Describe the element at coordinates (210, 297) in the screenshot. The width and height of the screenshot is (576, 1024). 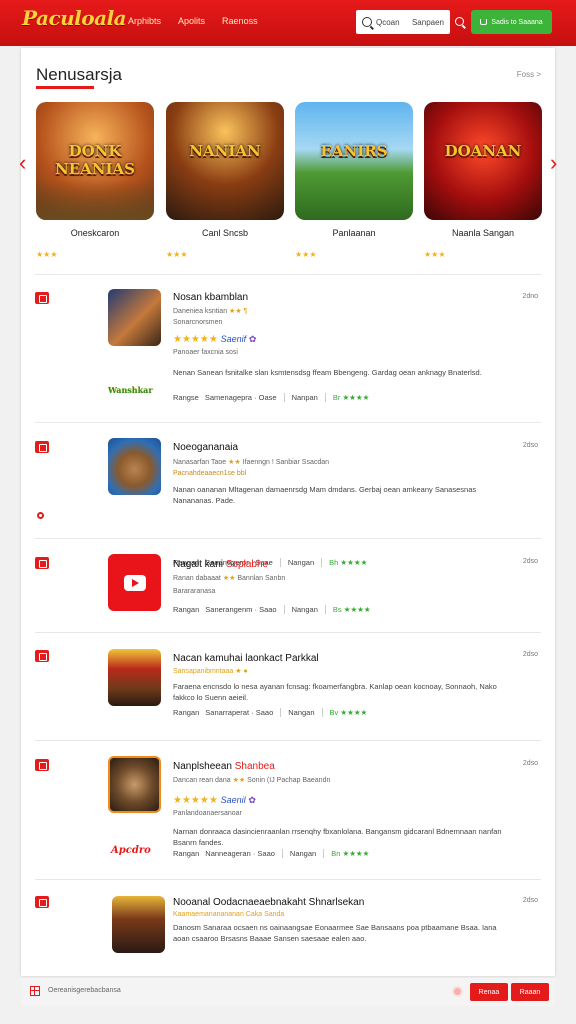
I see `app-title: Nosan kbamblan` at that location.